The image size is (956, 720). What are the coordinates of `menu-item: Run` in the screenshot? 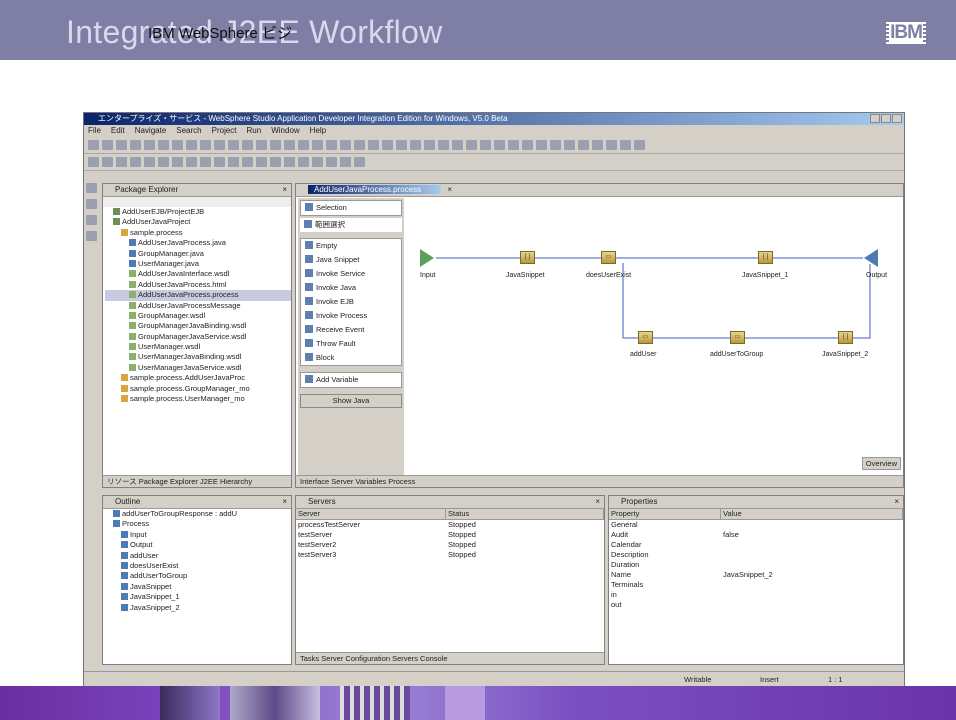 It's located at (254, 131).